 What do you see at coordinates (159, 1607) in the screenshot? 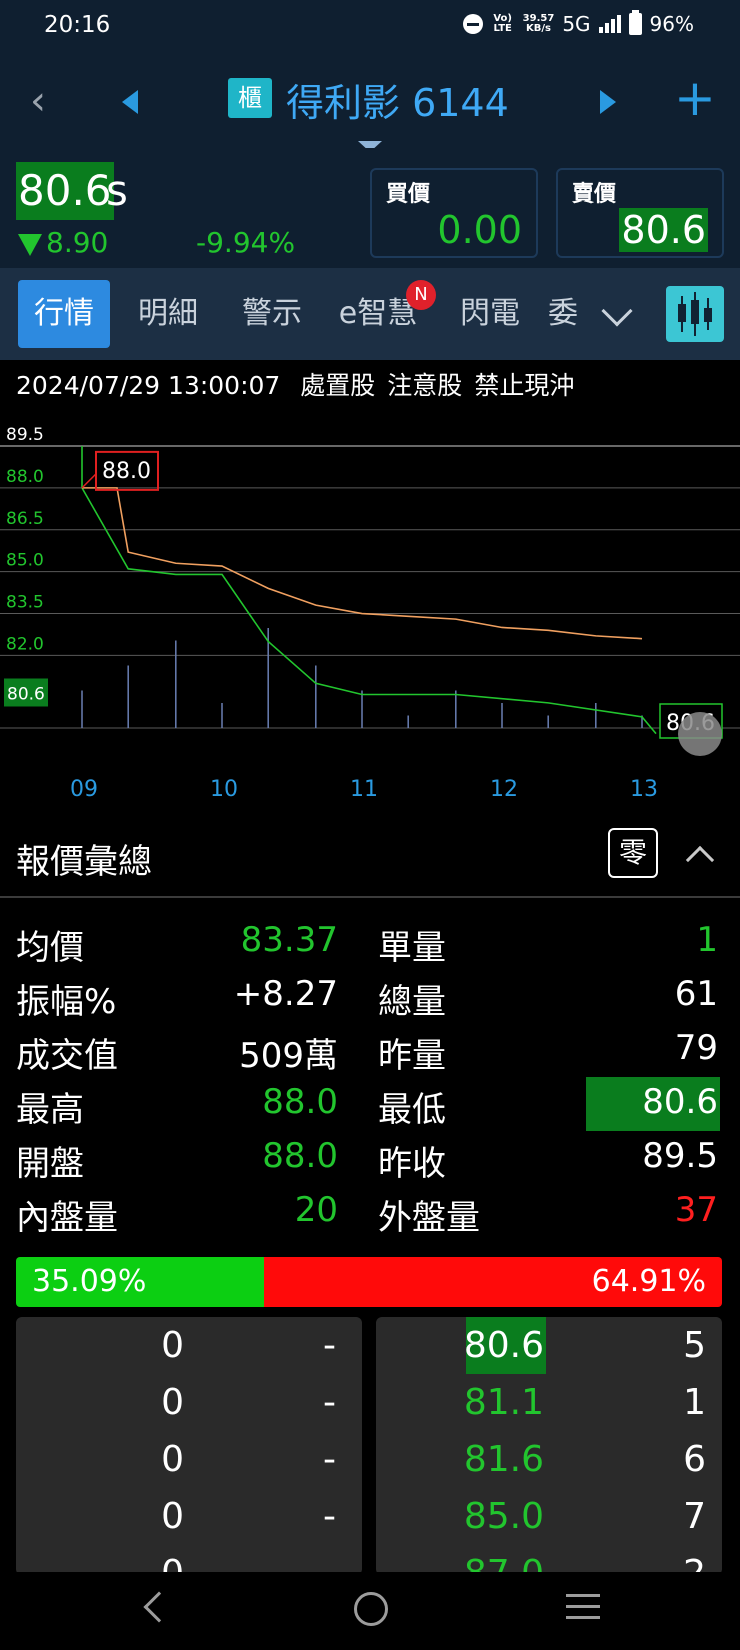
I see `system-back-icon` at bounding box center [159, 1607].